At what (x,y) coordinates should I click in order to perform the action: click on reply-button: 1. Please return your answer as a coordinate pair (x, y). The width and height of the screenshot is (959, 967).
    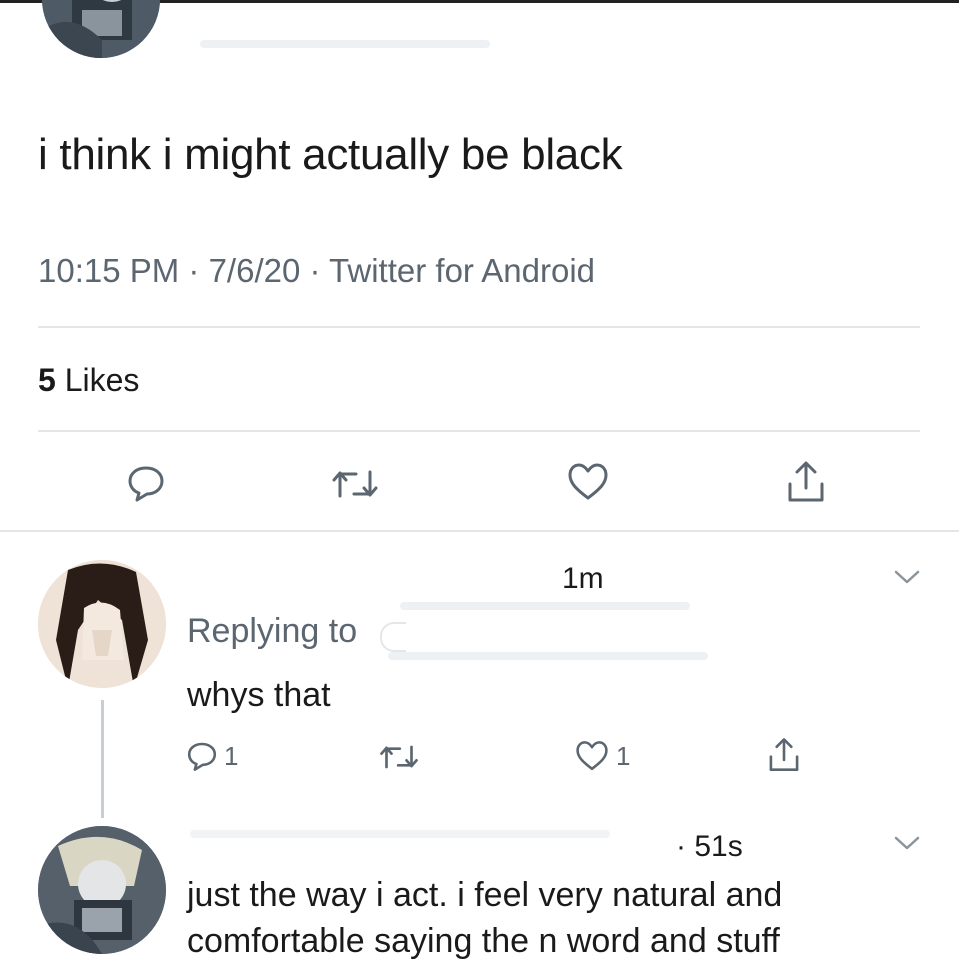
    Looking at the image, I should click on (212, 756).